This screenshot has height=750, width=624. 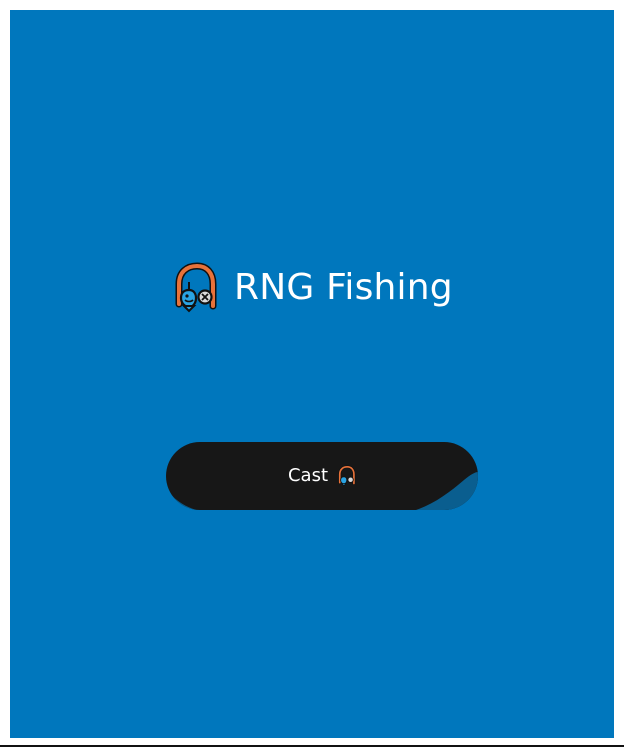 I want to click on page-title: RNG Fishing, so click(x=343, y=287).